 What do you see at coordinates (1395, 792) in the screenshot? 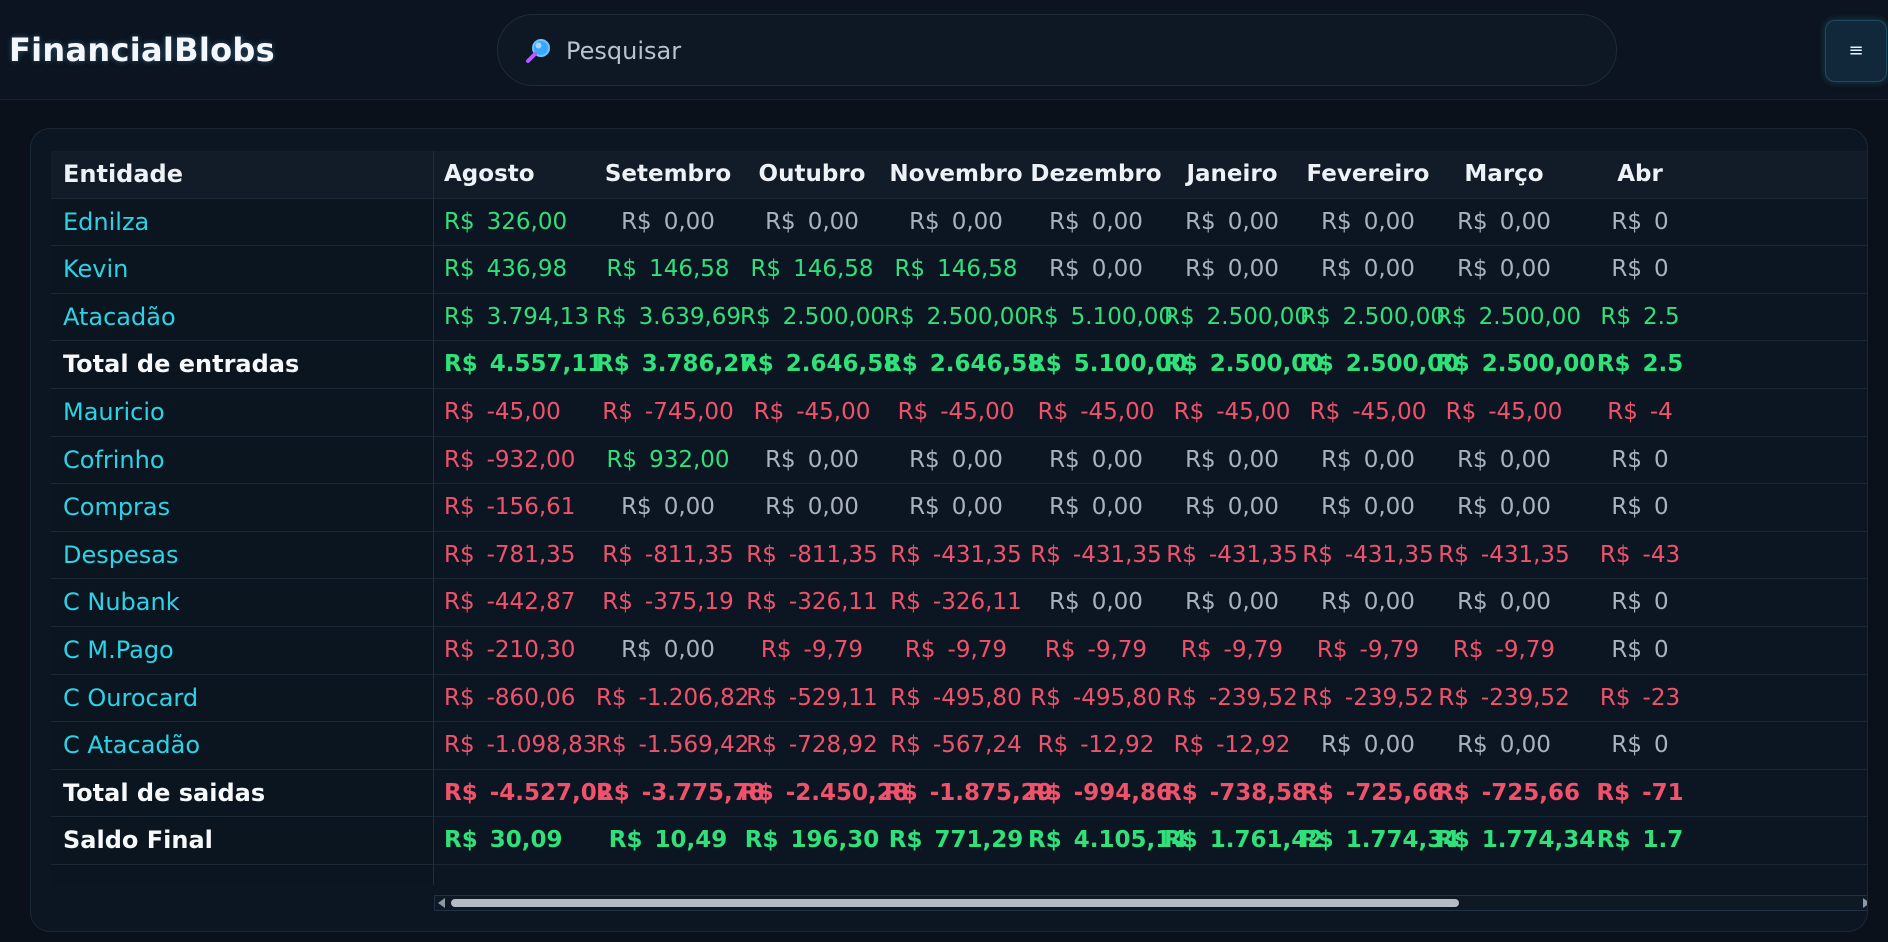
I see `amount-value: -725,66` at bounding box center [1395, 792].